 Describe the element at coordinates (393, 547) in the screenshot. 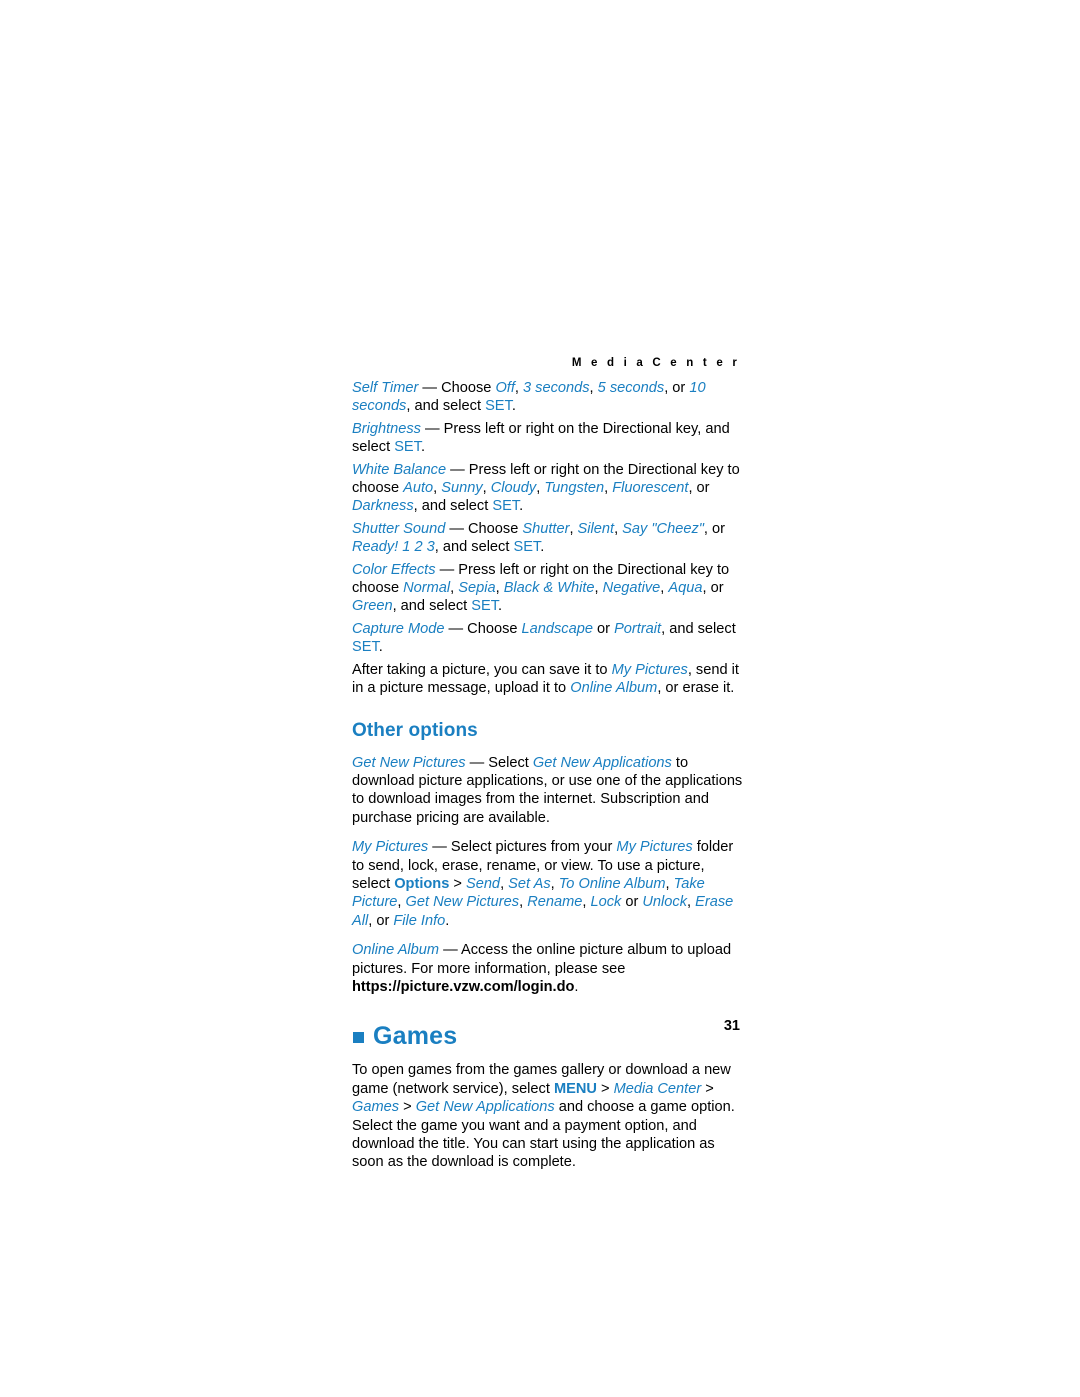

I see `option-ready-123: Ready! 1 2 3` at that location.